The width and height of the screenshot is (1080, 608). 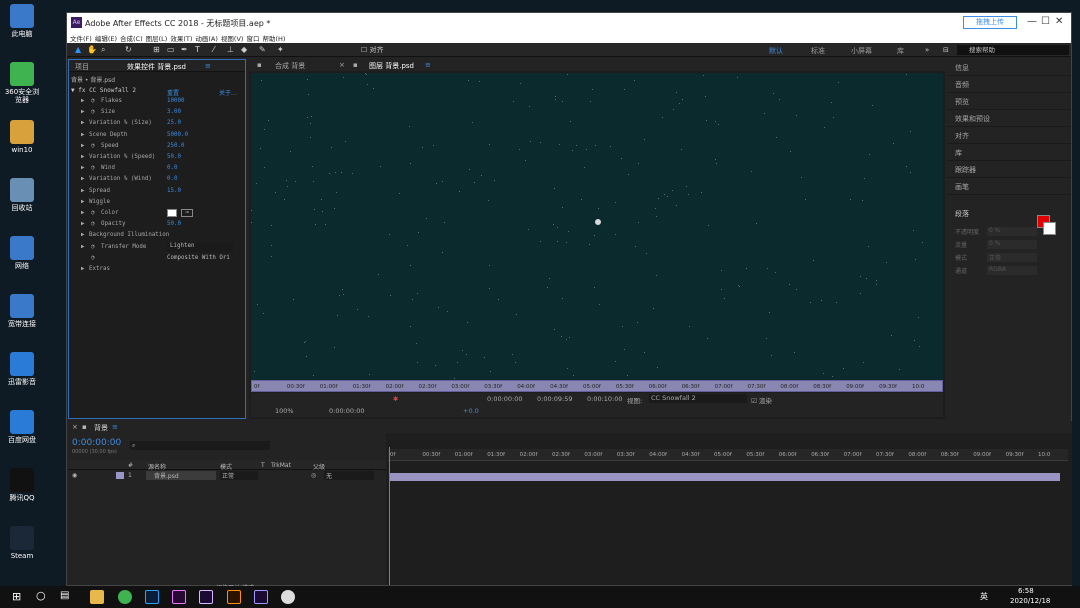 I want to click on more-workspaces-icon: », so click(x=927, y=50).